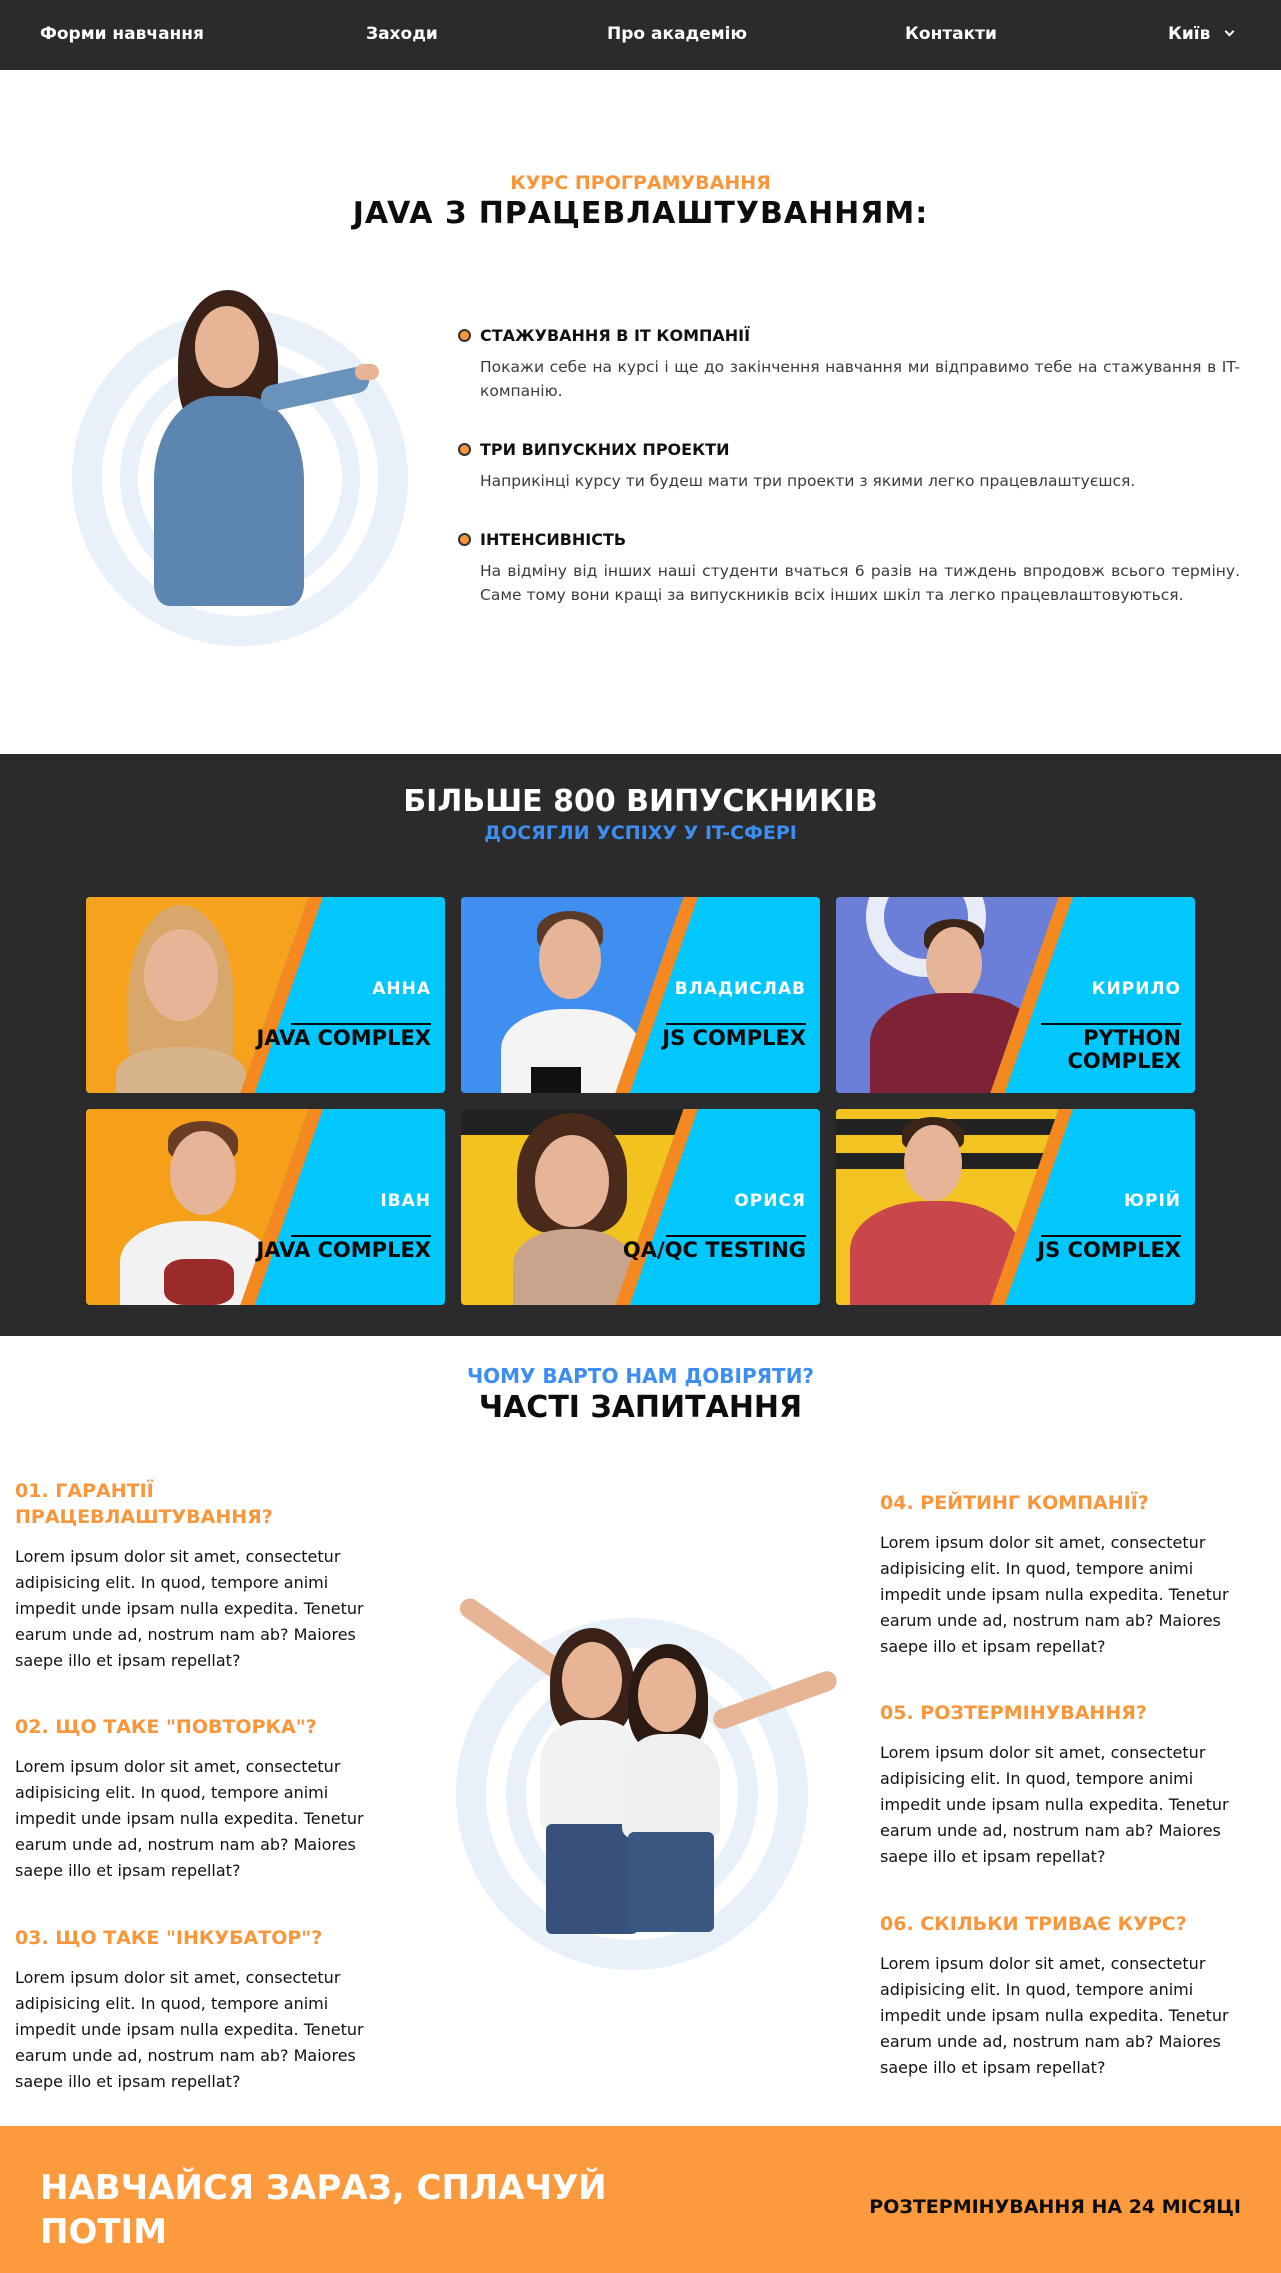  Describe the element at coordinates (951, 34) in the screenshot. I see `nav-item-contacts: Контакти` at that location.